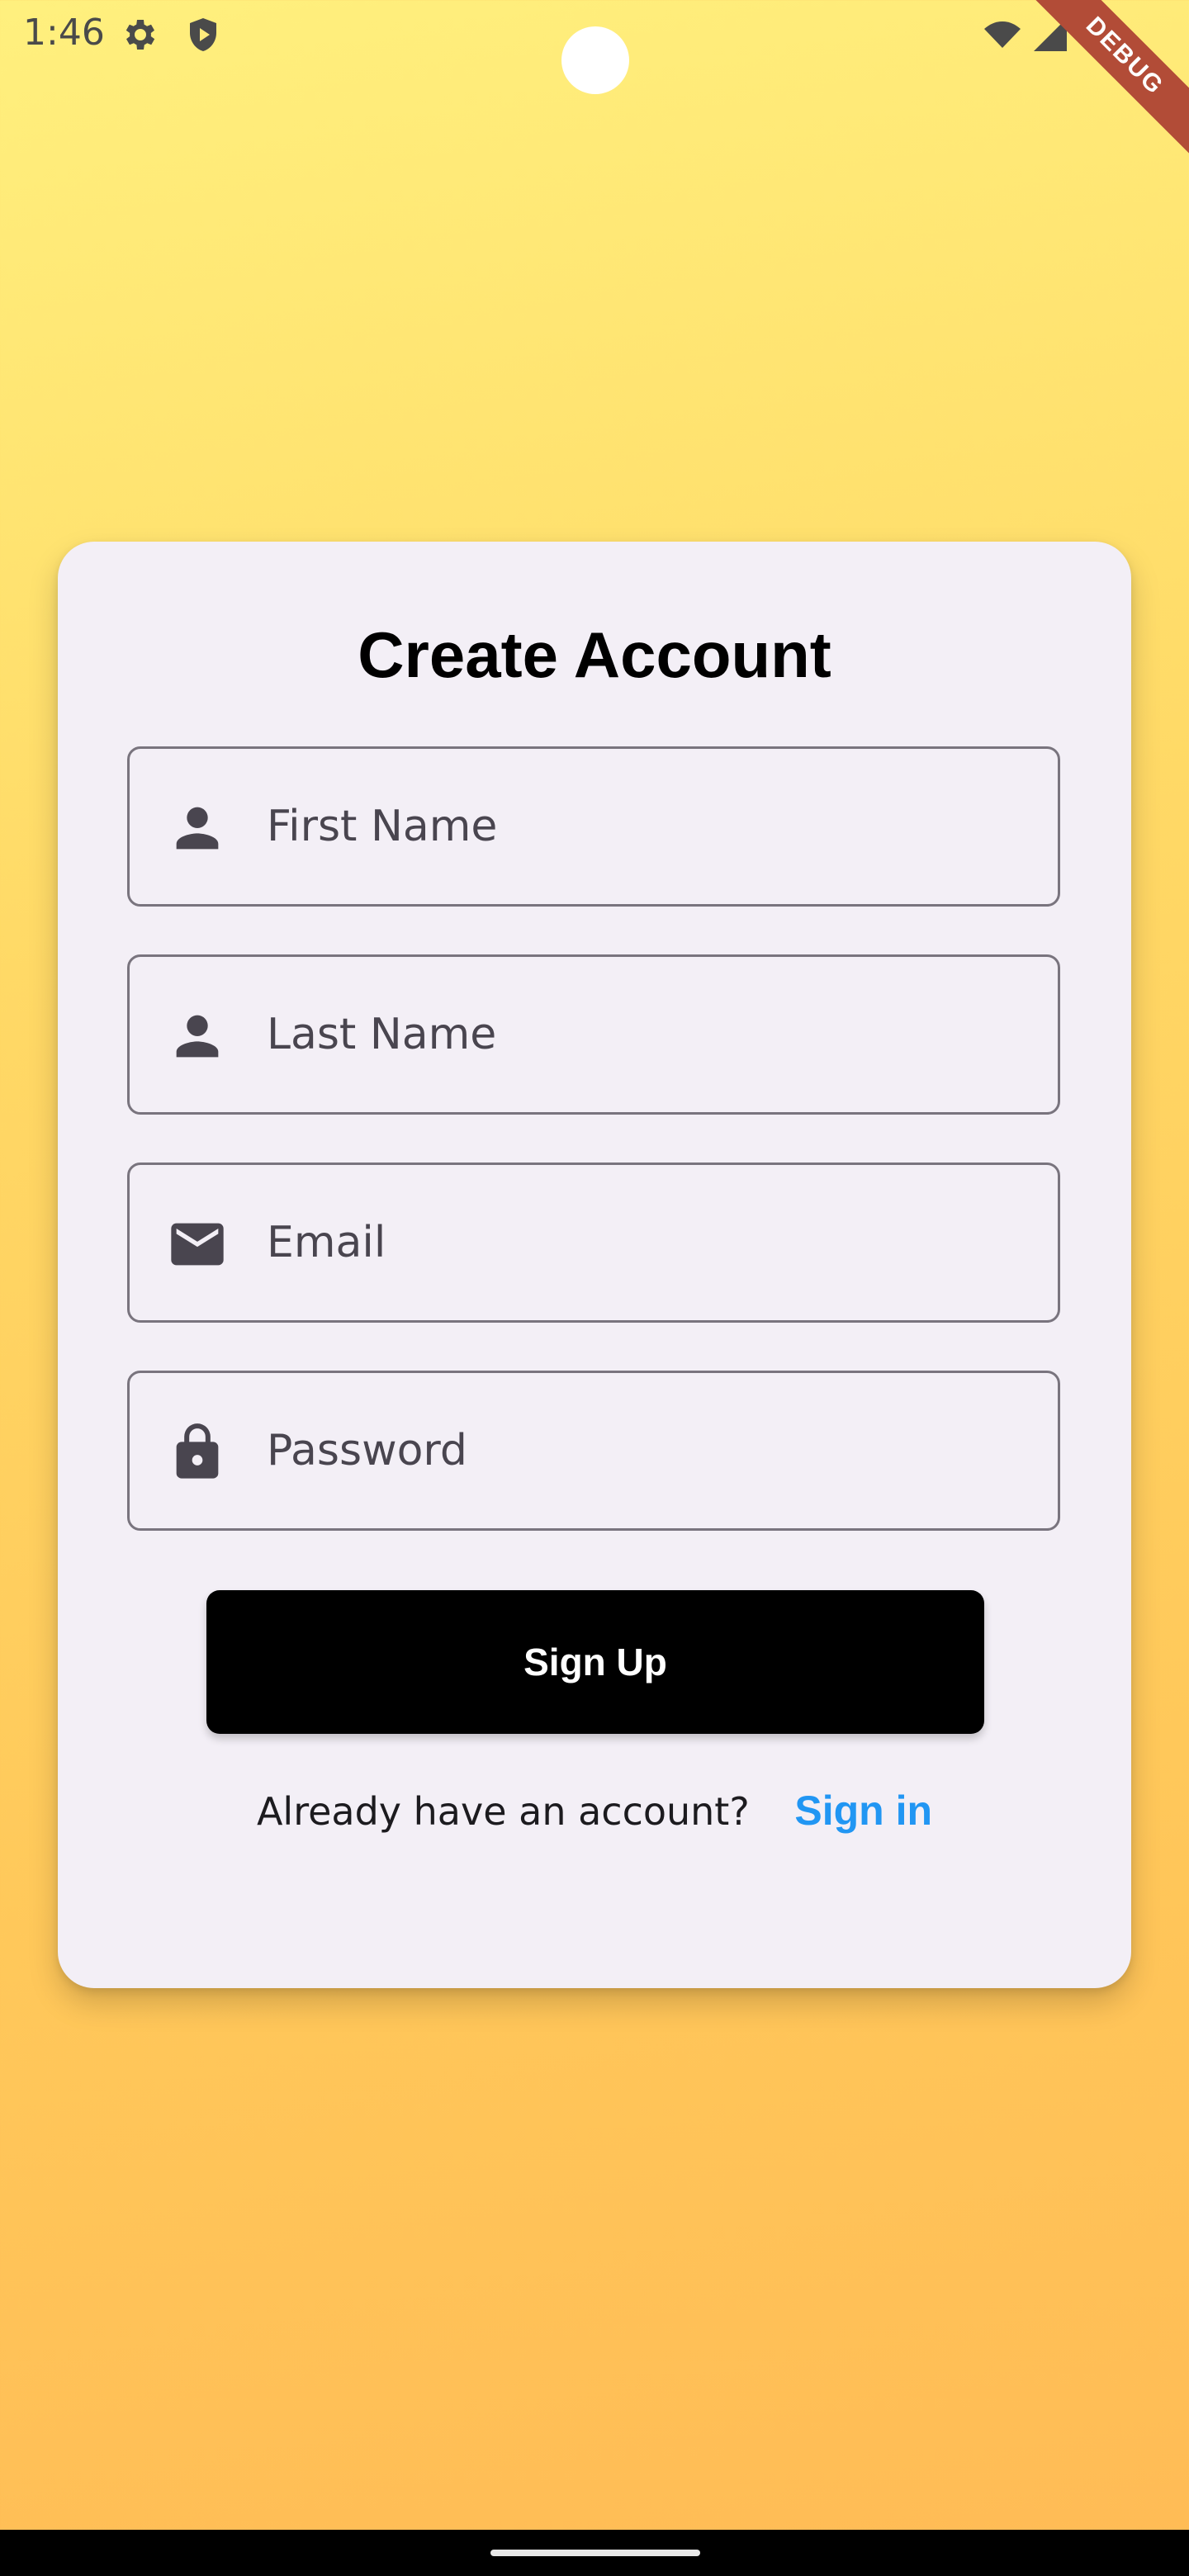 The height and width of the screenshot is (2576, 1189). Describe the element at coordinates (197, 1451) in the screenshot. I see `lock-icon` at that location.